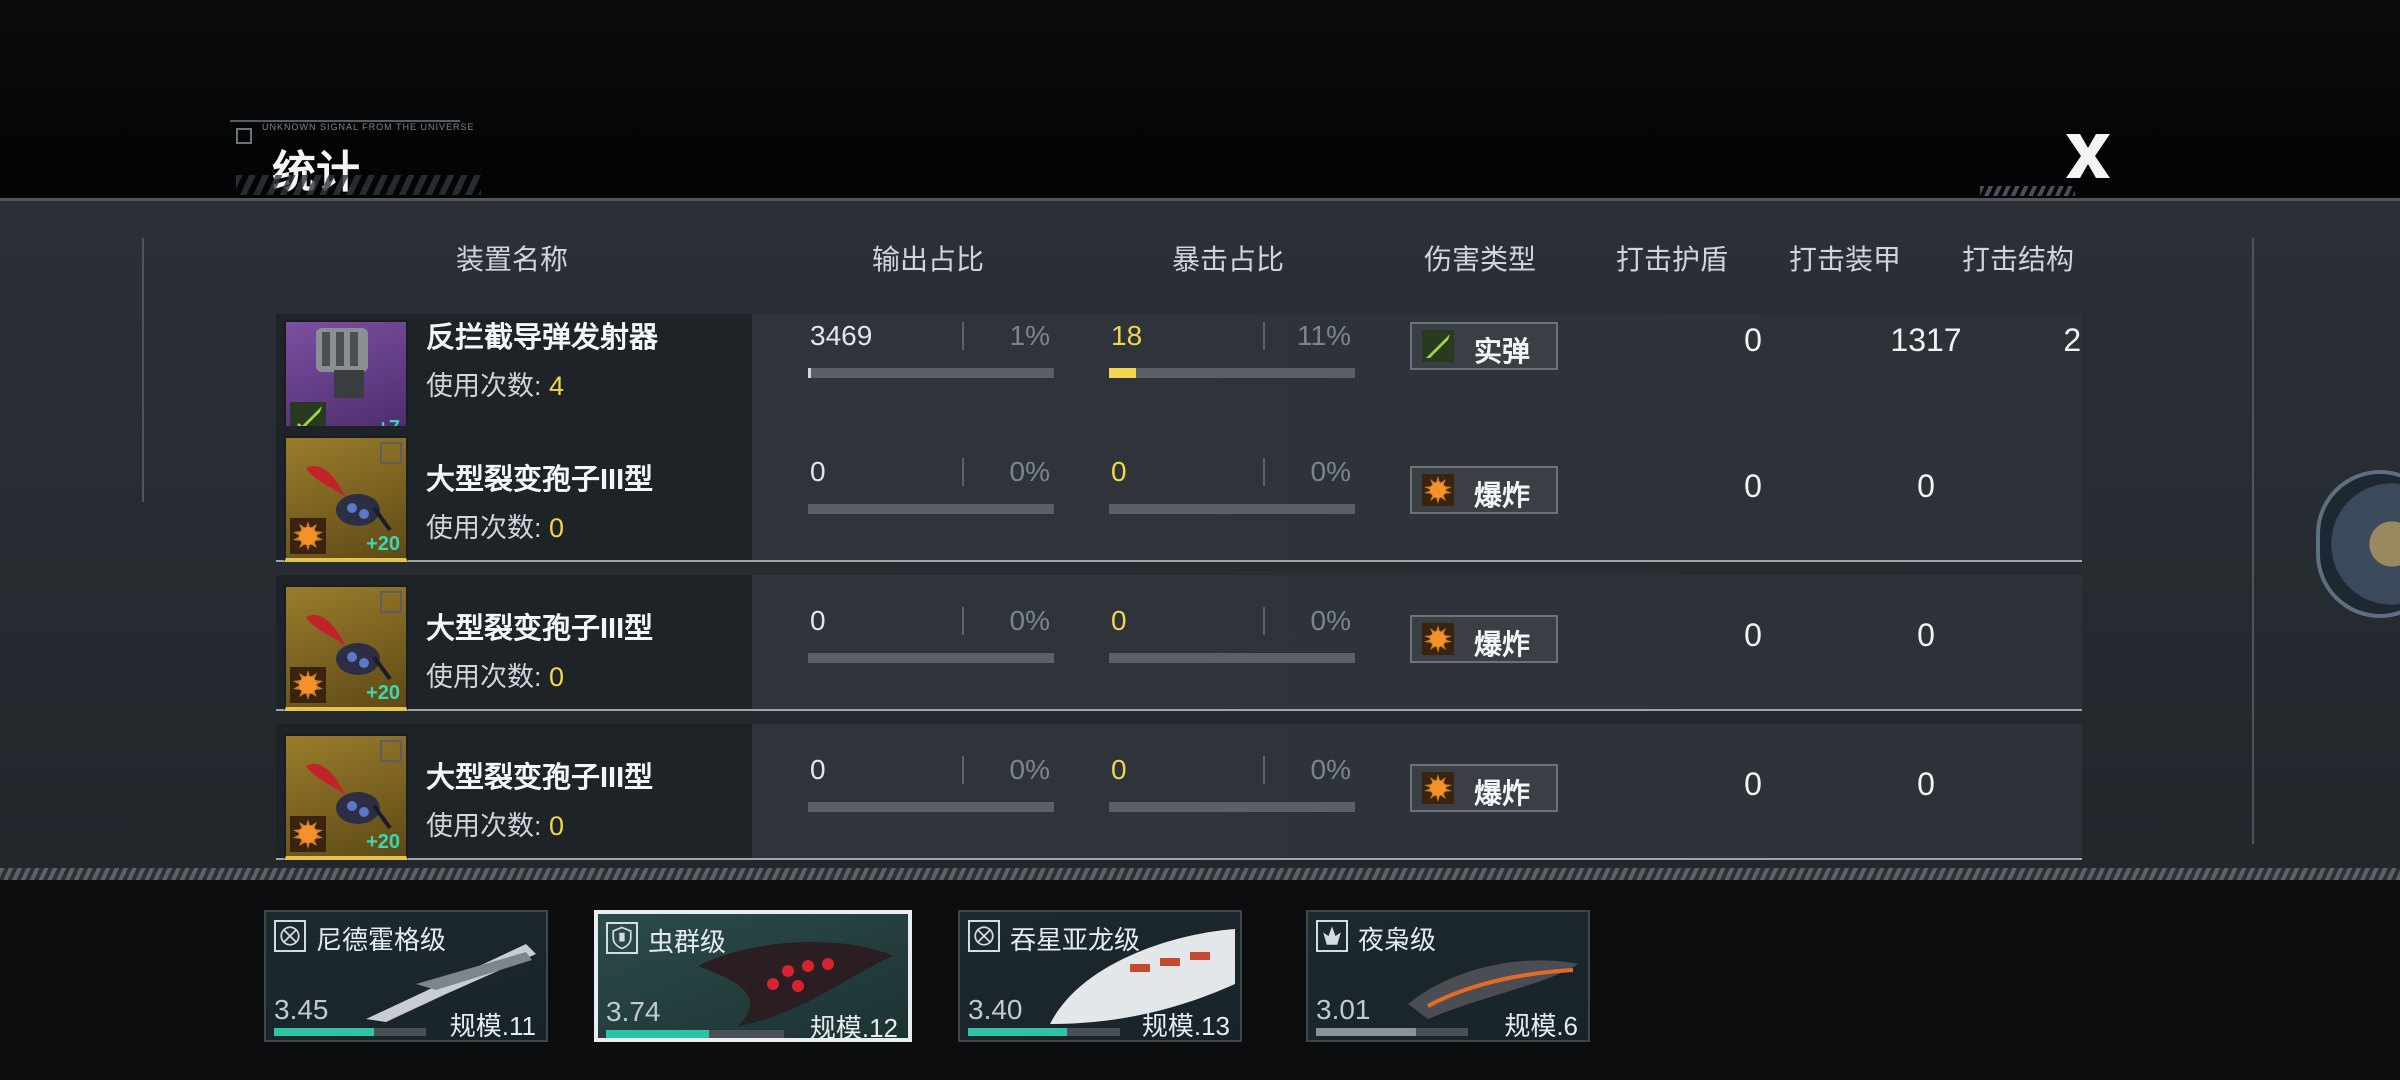 The image size is (2400, 1080). I want to click on col-header-hit-shield: 打击护盾, so click(1671, 259).